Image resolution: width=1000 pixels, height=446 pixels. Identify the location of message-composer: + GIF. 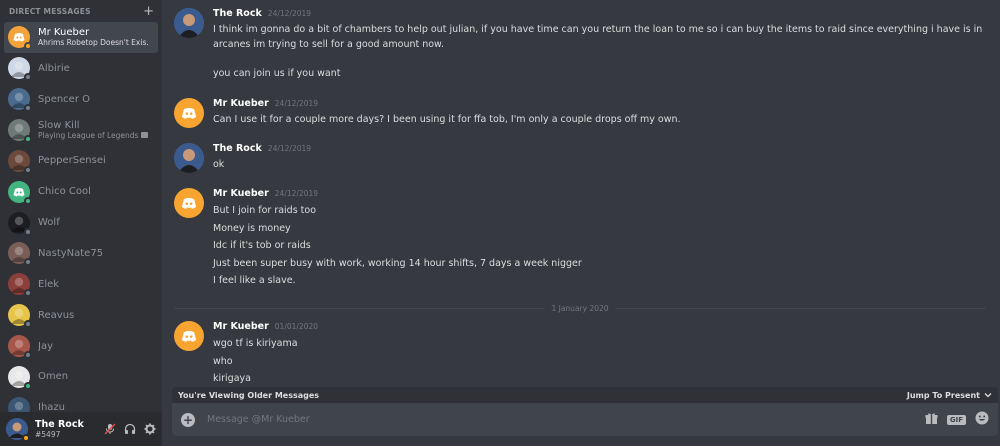
(585, 419).